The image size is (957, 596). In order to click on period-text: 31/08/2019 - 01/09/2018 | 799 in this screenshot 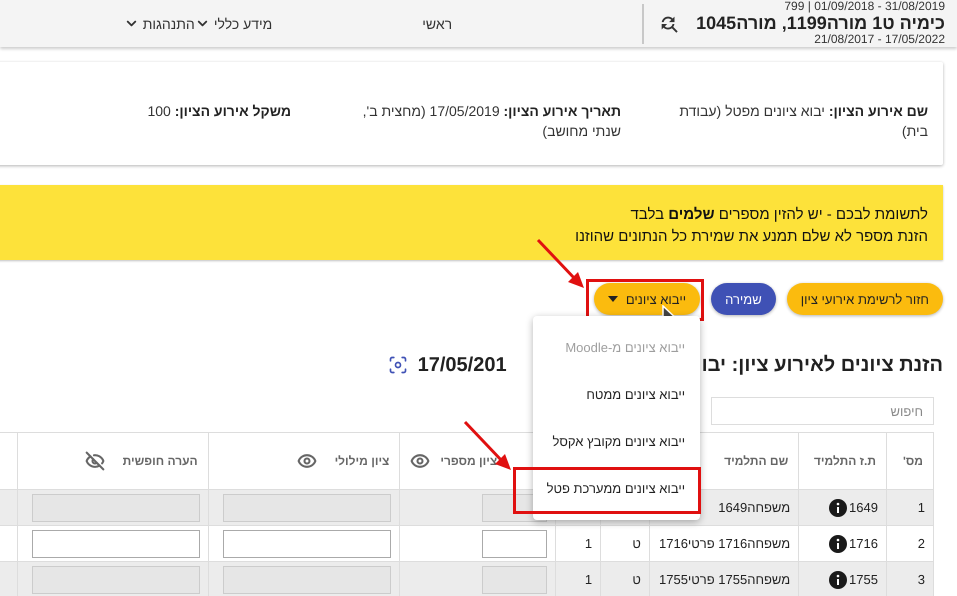, I will do `click(864, 7)`.